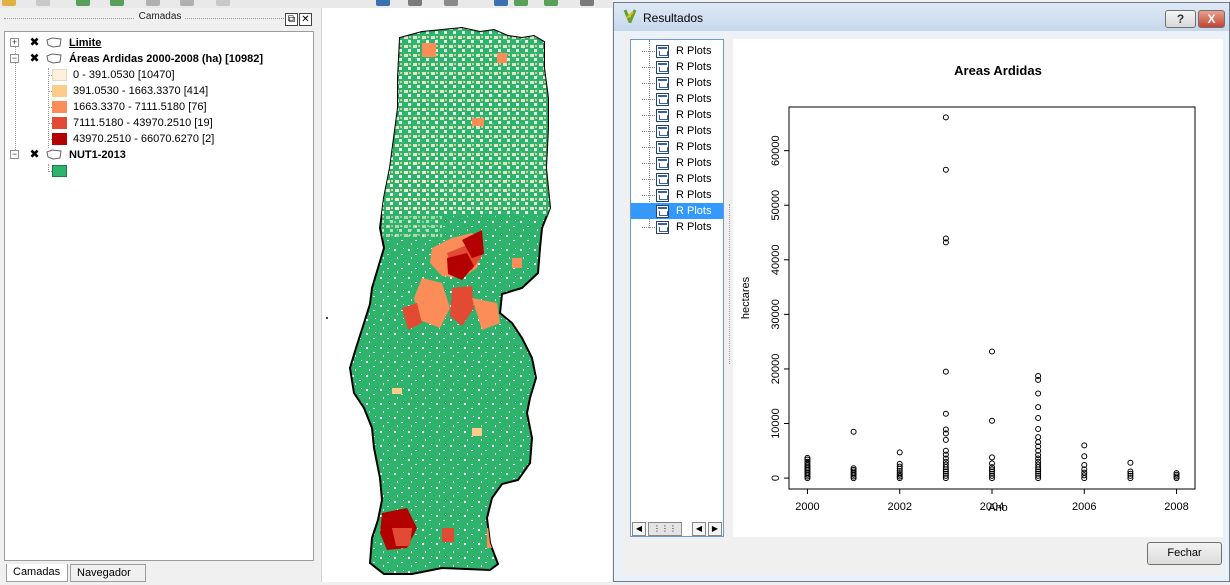 The image size is (1230, 585). I want to click on add-raster-icon, so click(117, 3).